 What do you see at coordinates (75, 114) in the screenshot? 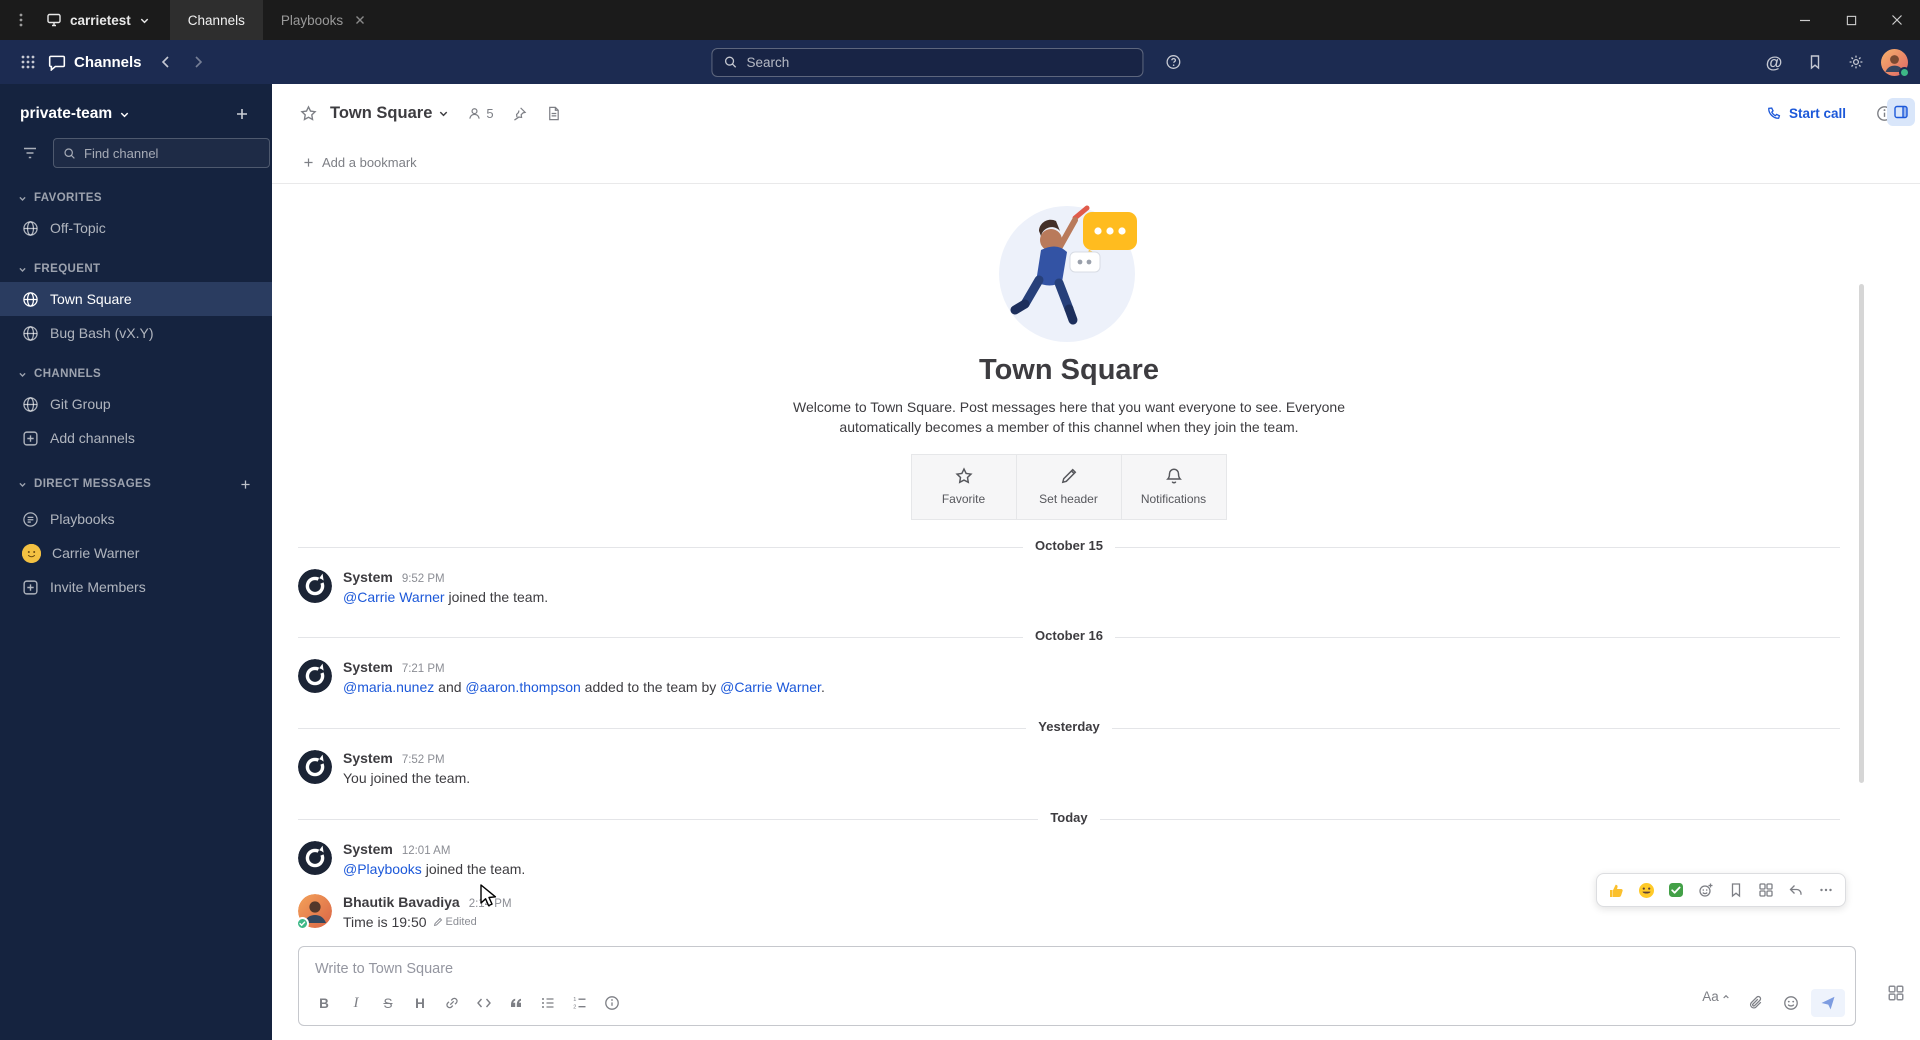
I see `team-selector: private-team` at bounding box center [75, 114].